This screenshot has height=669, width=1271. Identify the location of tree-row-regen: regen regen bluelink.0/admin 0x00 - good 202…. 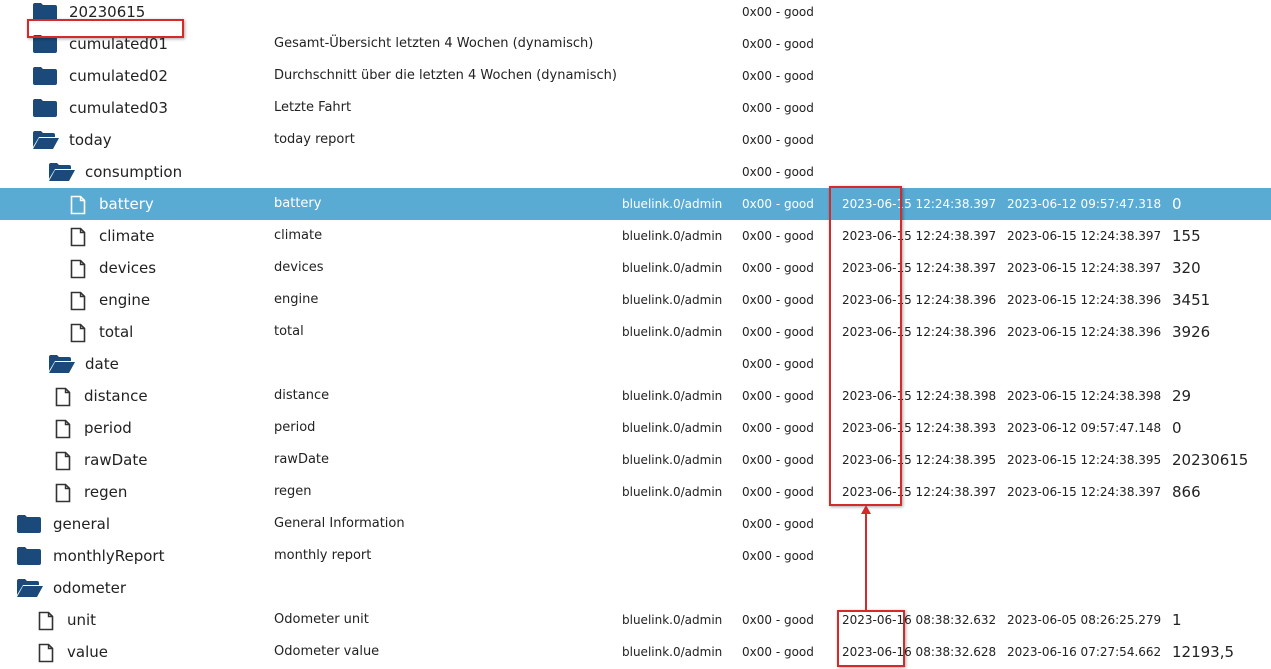
(635, 492).